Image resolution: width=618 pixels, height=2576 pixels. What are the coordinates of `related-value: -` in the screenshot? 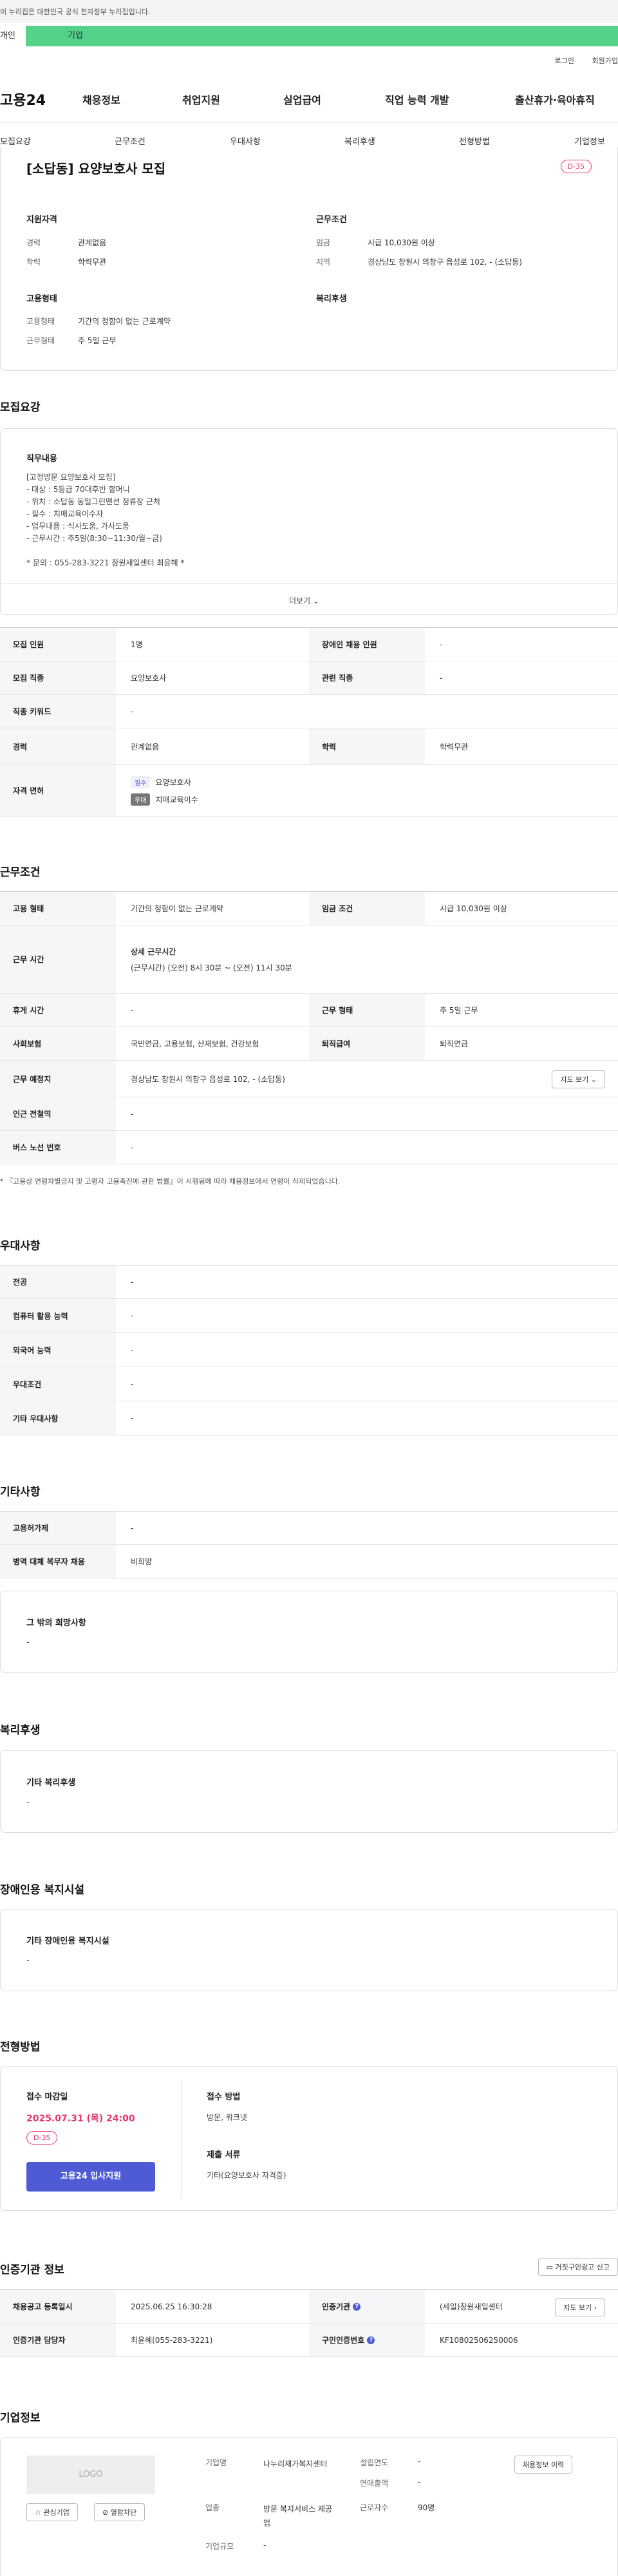 It's located at (441, 678).